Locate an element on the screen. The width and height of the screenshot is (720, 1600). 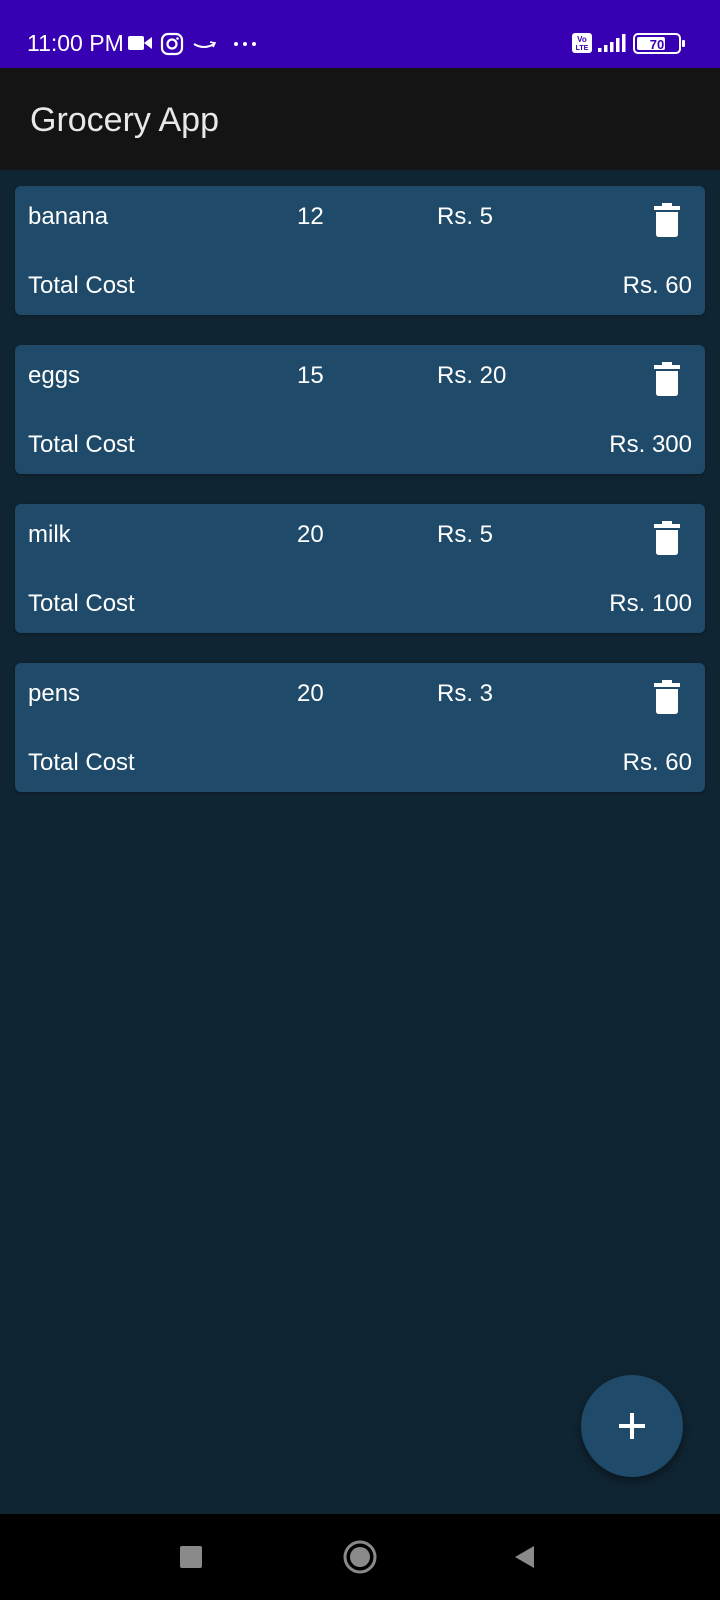
signal-icon is located at coordinates (612, 43).